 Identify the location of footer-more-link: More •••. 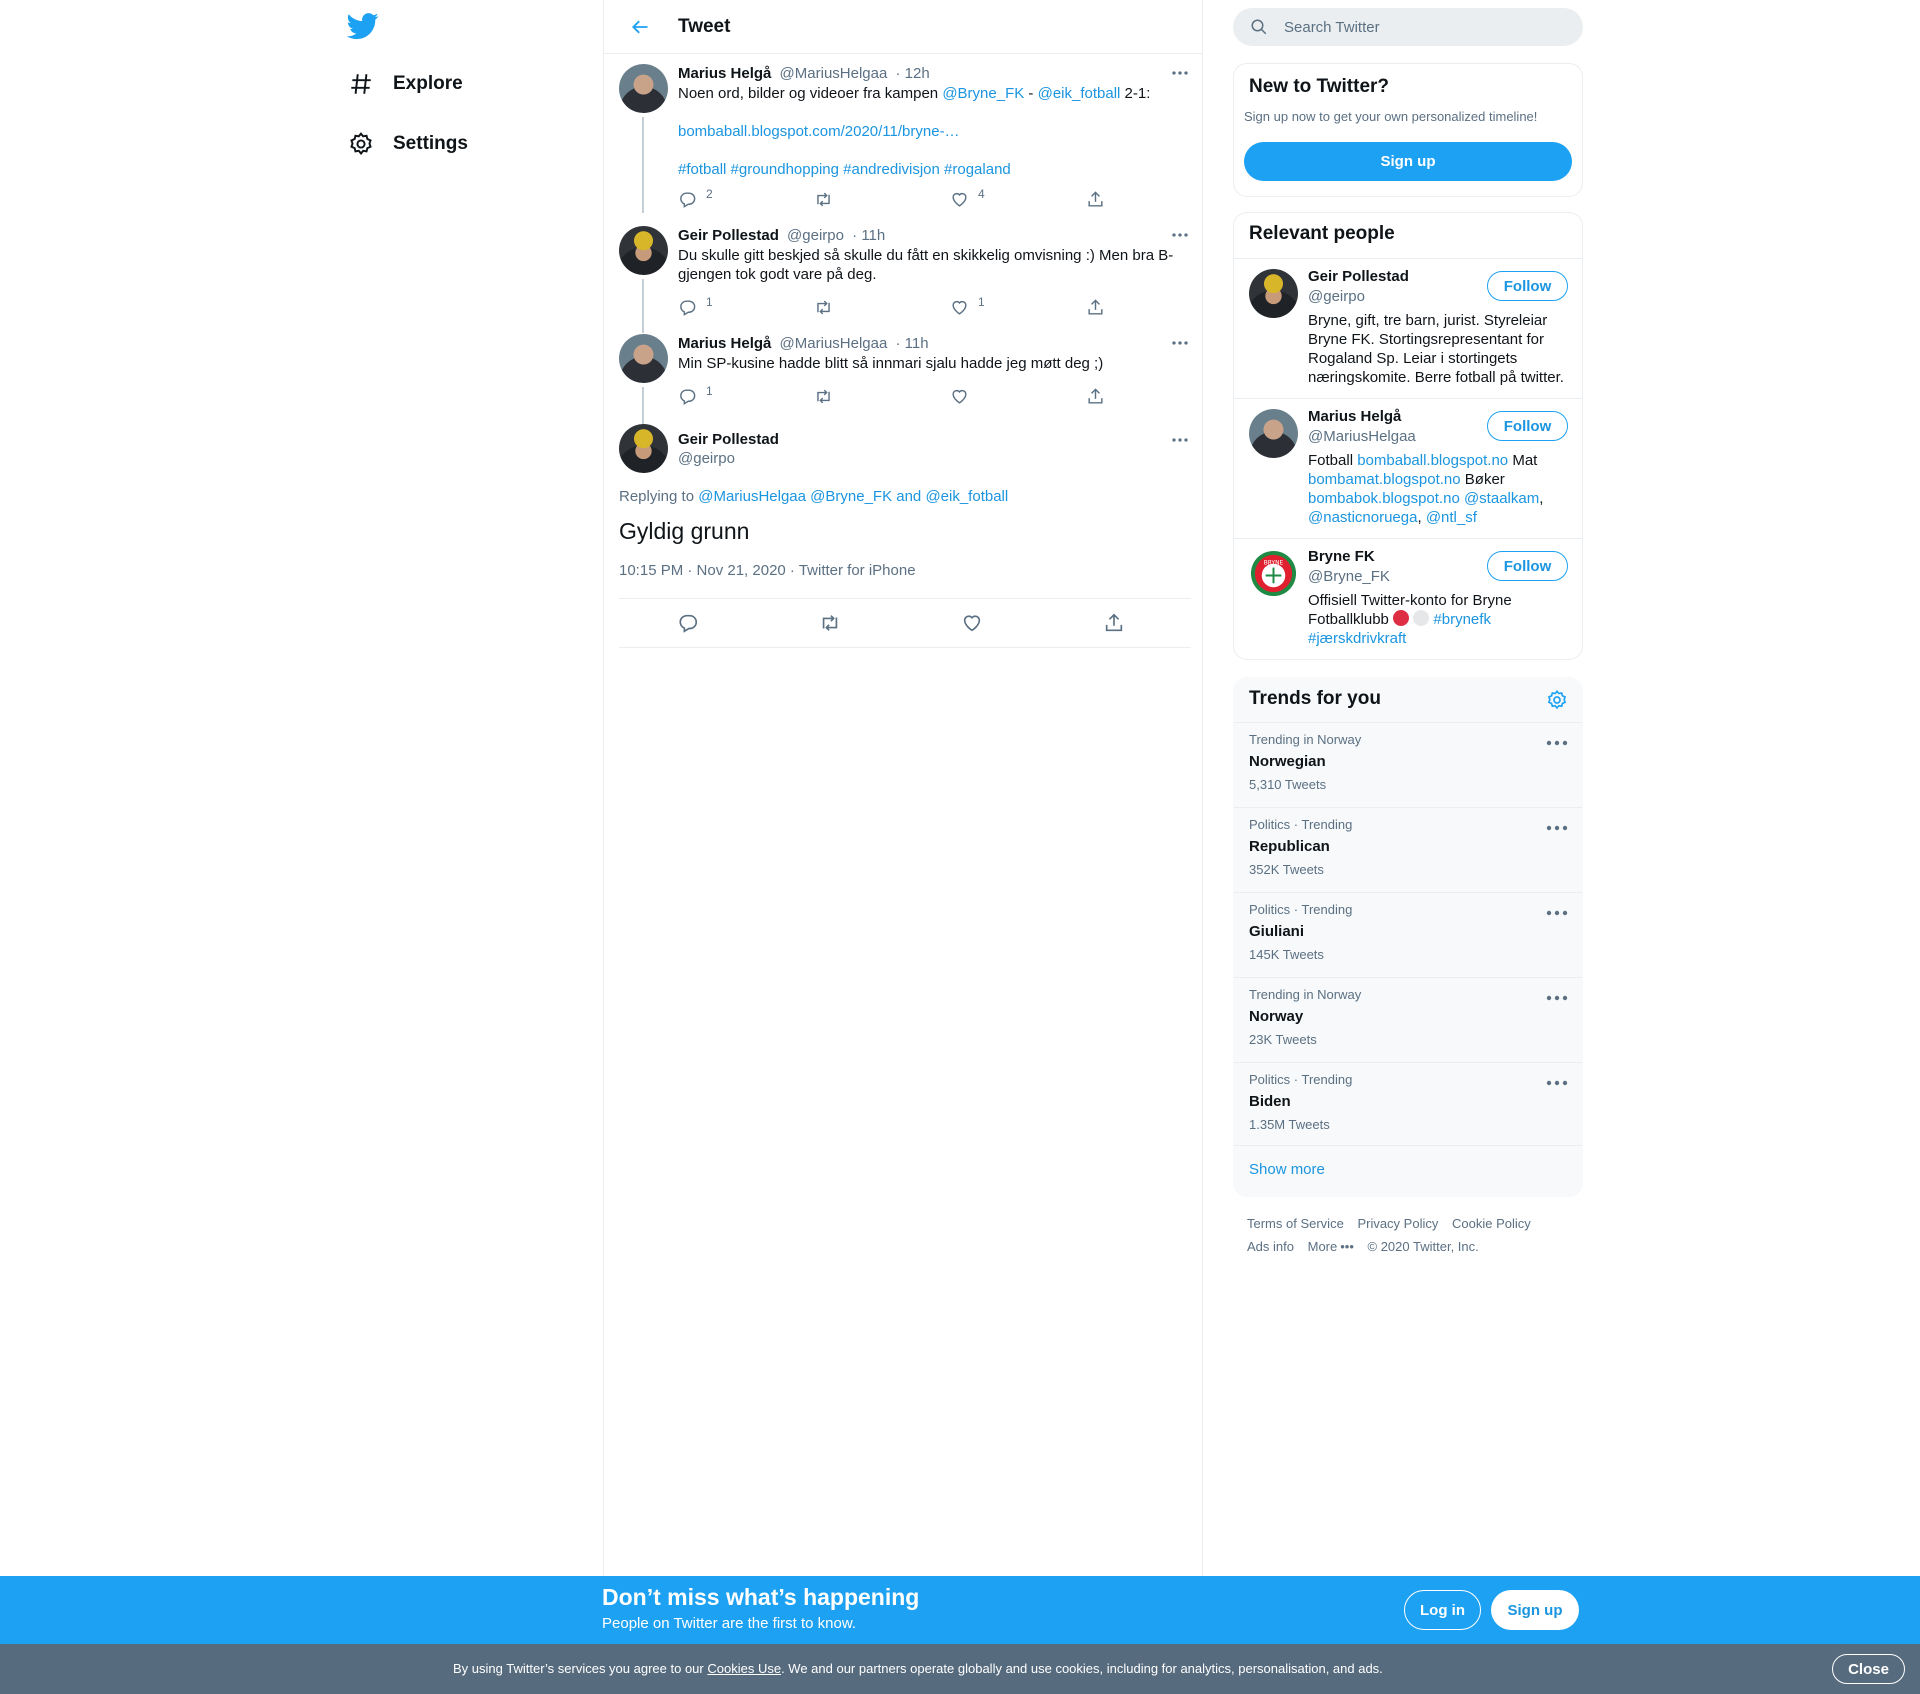
(1331, 1246).